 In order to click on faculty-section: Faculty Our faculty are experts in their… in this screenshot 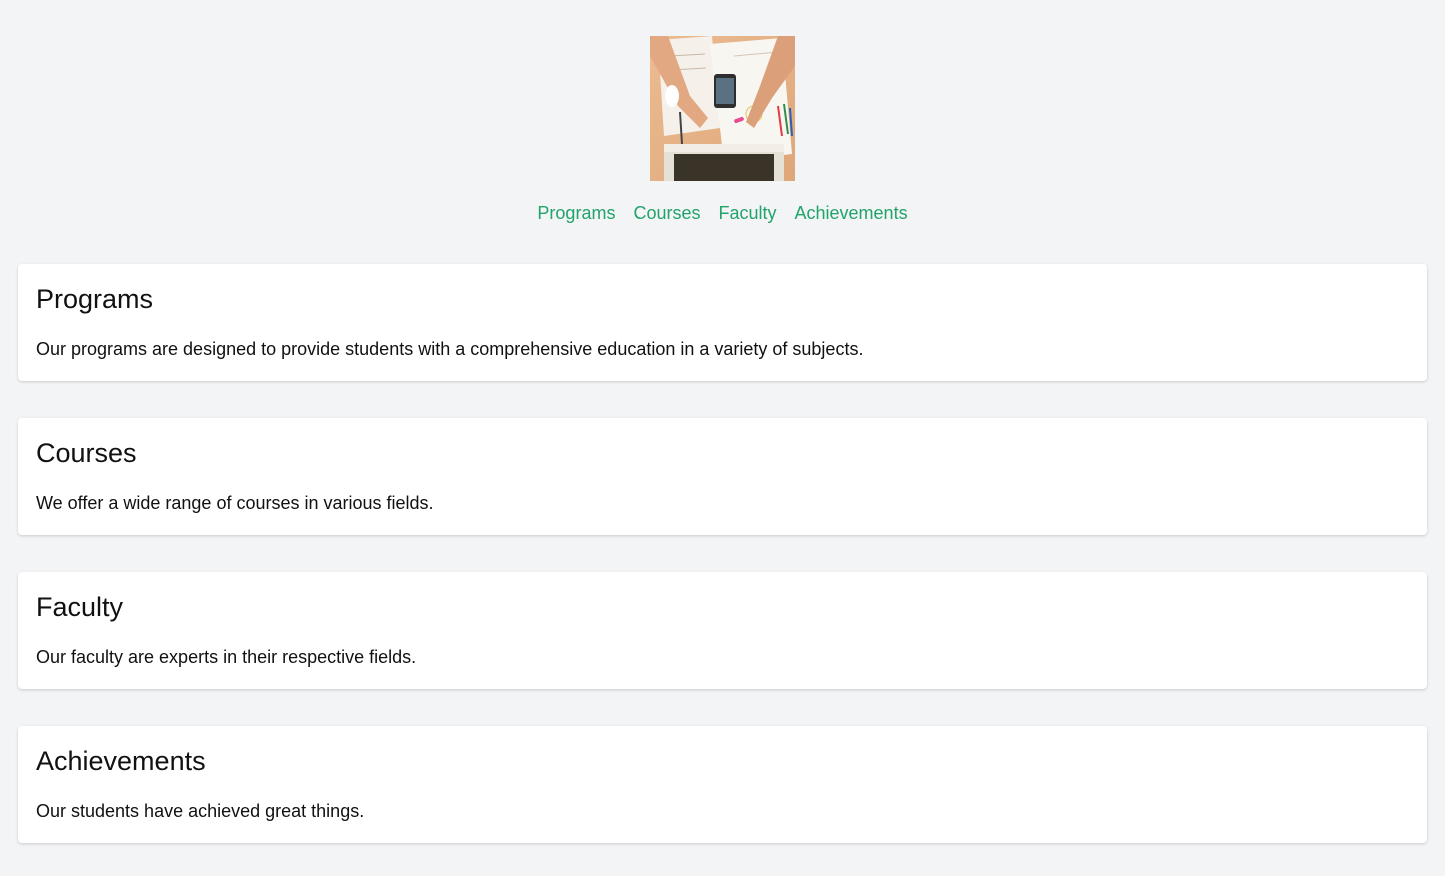, I will do `click(722, 630)`.